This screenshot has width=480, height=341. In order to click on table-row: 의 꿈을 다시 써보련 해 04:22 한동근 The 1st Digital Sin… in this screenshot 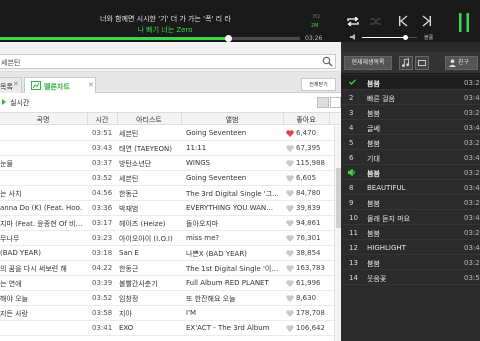, I will do `click(167, 268)`.